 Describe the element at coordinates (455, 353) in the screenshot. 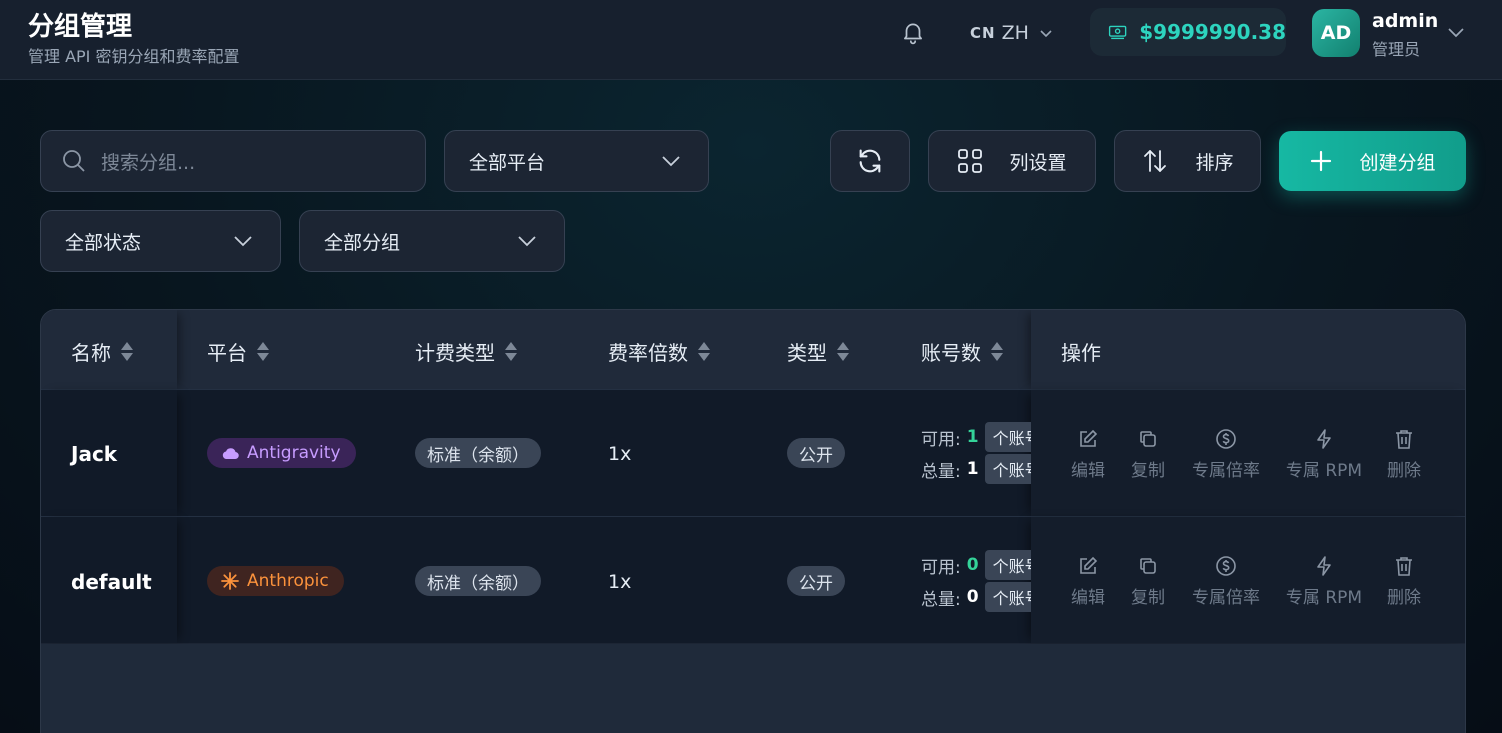

I see `column-header-label: 计费类型` at that location.